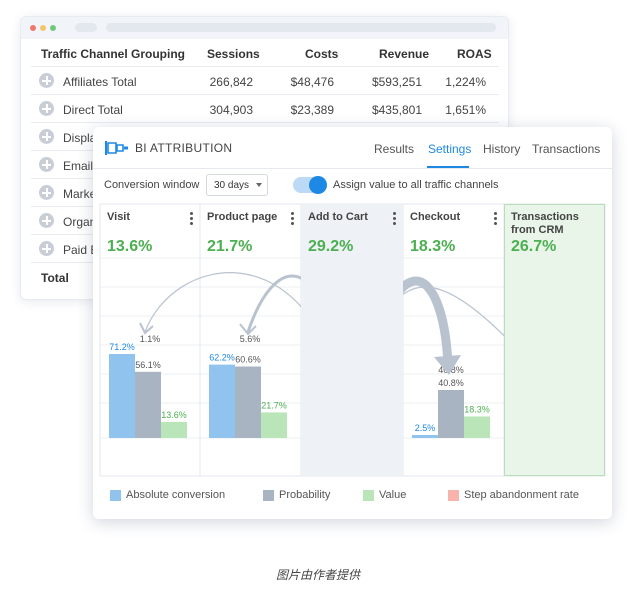 The image size is (636, 590). Describe the element at coordinates (115, 495) in the screenshot. I see `legend-swatch-absolute` at that location.